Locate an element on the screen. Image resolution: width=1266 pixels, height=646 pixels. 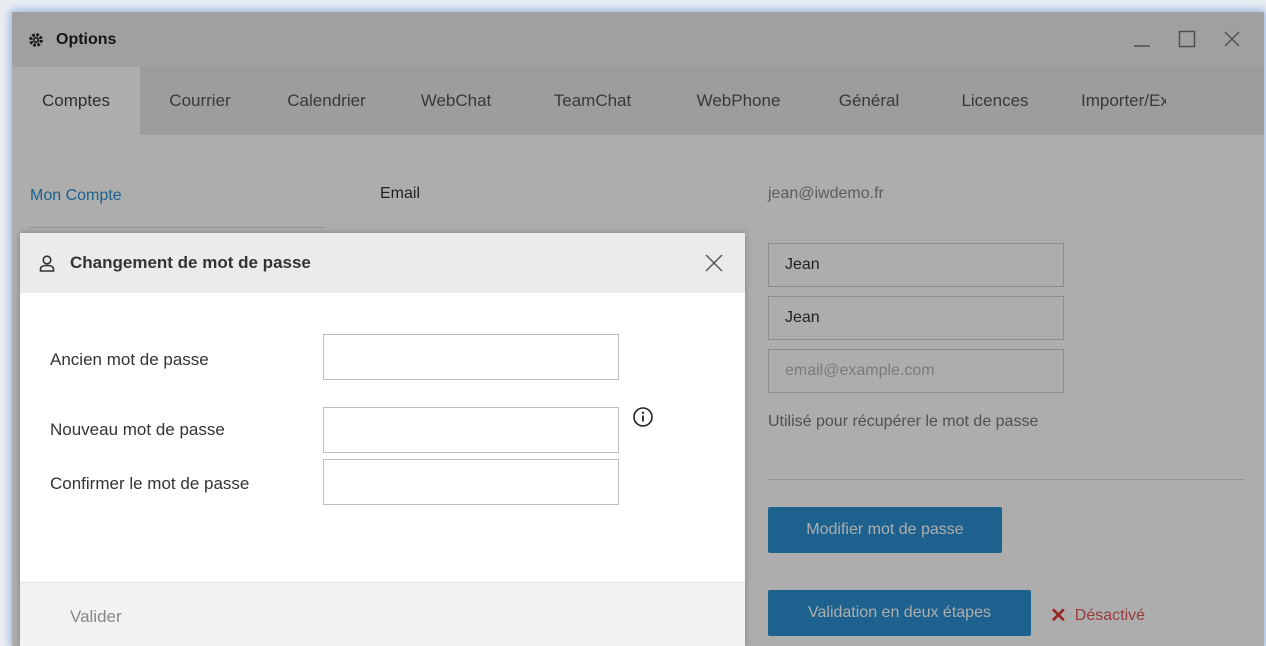
info-icon is located at coordinates (643, 417).